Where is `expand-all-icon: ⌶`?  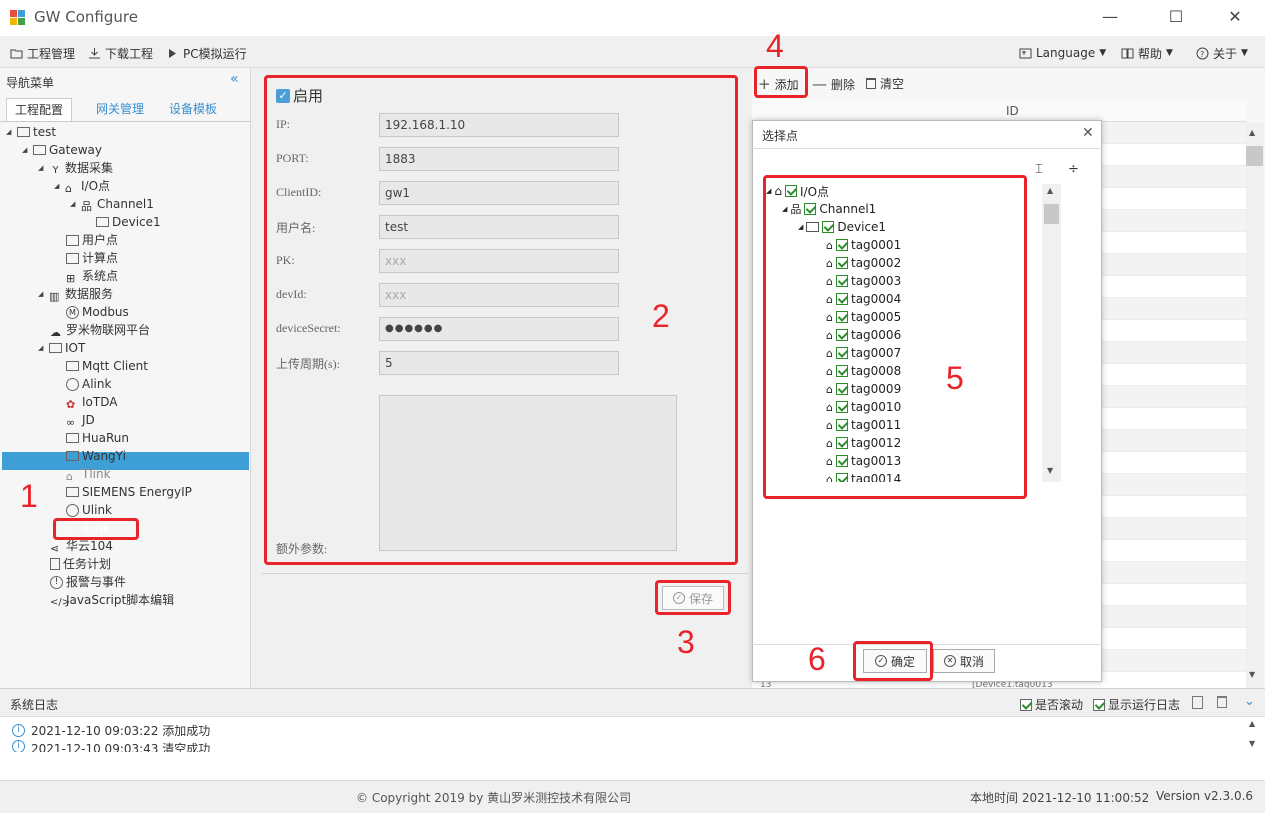
expand-all-icon: ⌶ is located at coordinates (1039, 169).